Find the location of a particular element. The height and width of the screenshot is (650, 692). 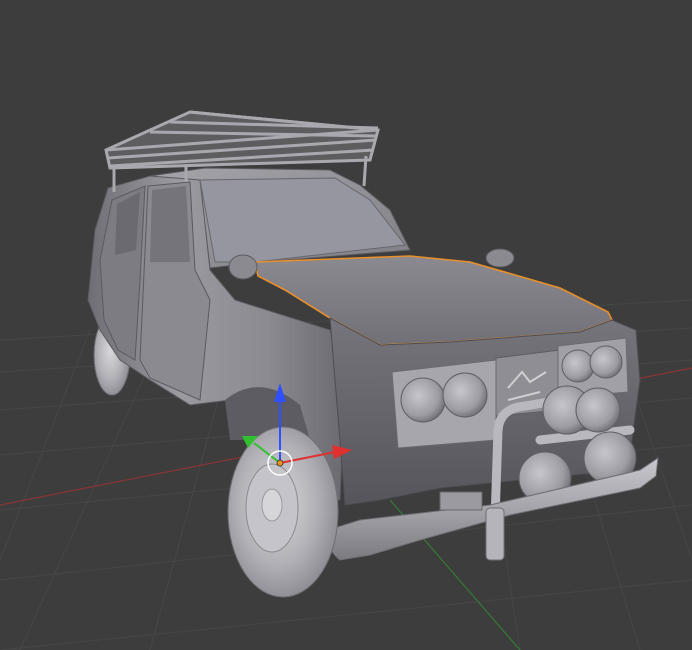

object-origin-icon is located at coordinates (280, 463).